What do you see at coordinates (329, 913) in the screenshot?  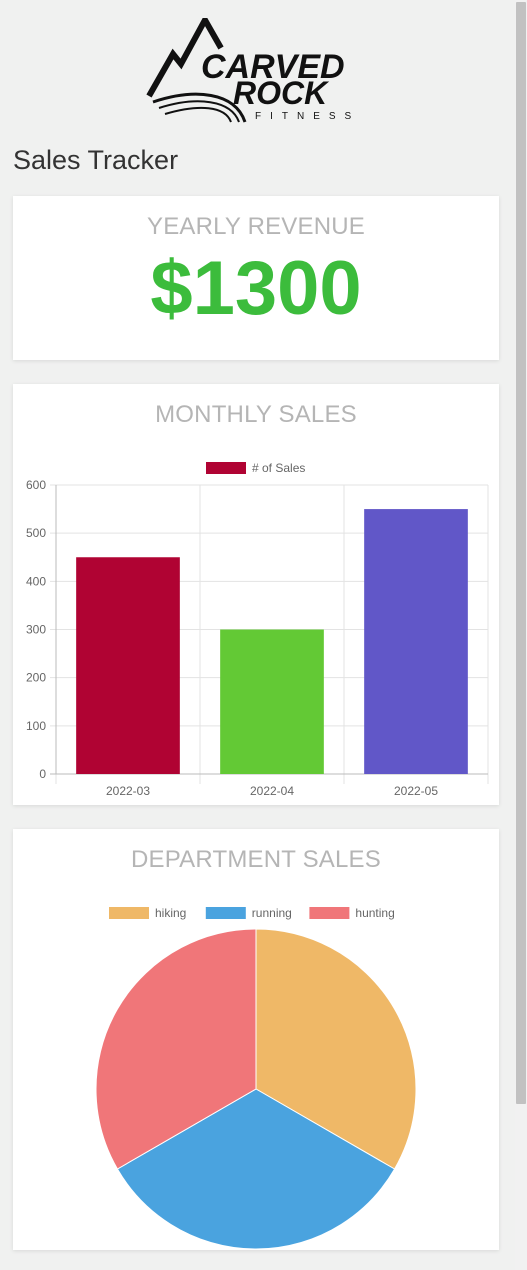 I see `legend-swatch-hunting` at bounding box center [329, 913].